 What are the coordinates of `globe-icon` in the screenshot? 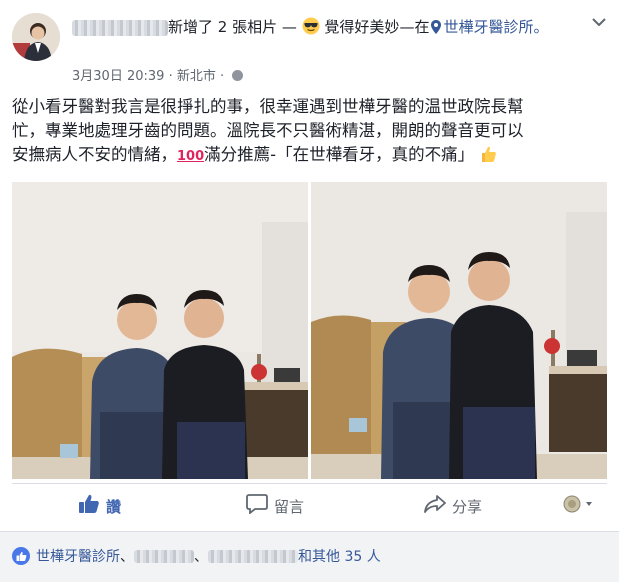 It's located at (238, 75).